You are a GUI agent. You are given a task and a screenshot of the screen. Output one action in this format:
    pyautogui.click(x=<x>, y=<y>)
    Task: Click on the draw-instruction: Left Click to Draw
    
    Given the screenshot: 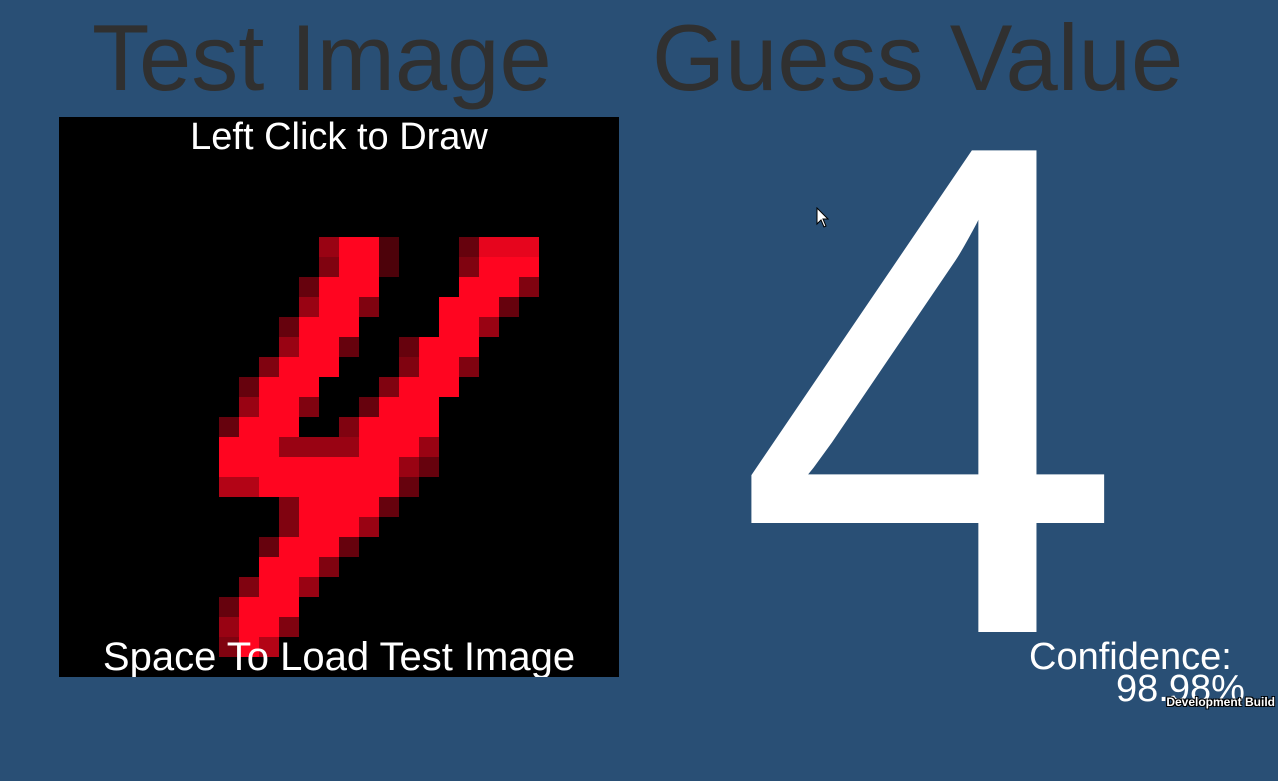 What is the action you would take?
    pyautogui.click(x=339, y=137)
    